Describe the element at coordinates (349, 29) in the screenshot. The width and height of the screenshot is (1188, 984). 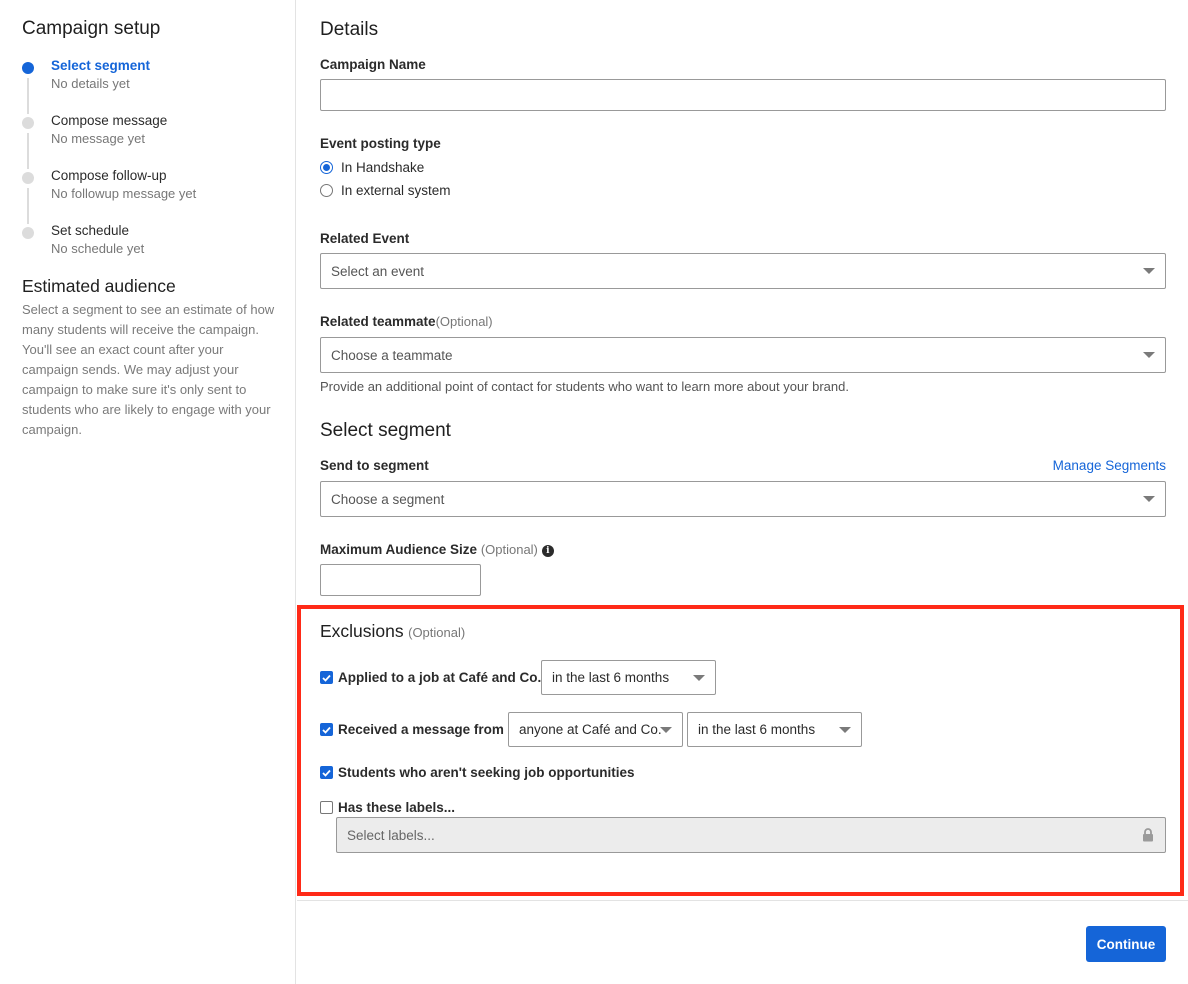
I see `details-heading: Details` at that location.